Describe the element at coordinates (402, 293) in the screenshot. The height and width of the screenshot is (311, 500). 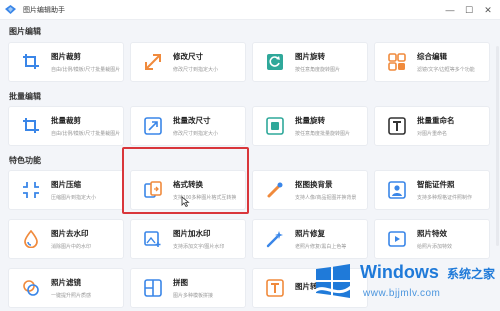
I see `watermark-url: www.bjjmlv.com` at that location.